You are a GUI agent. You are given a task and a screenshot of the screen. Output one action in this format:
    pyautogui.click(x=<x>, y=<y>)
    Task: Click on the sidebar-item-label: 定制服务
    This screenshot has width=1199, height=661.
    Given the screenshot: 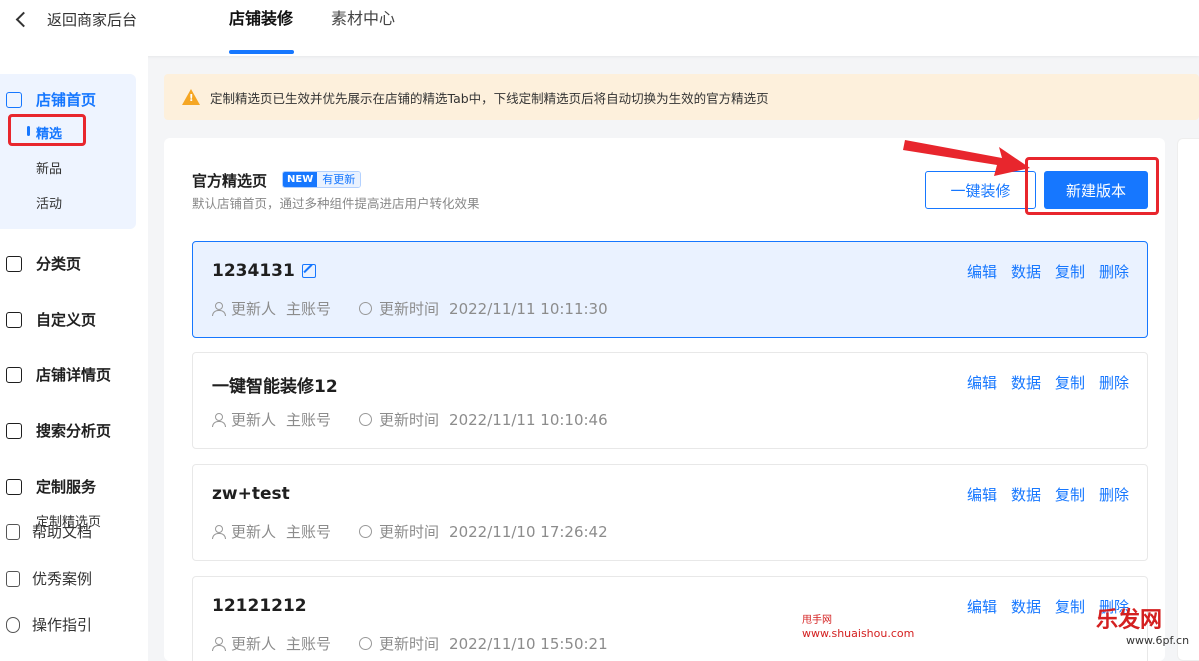 What is the action you would take?
    pyautogui.click(x=66, y=487)
    